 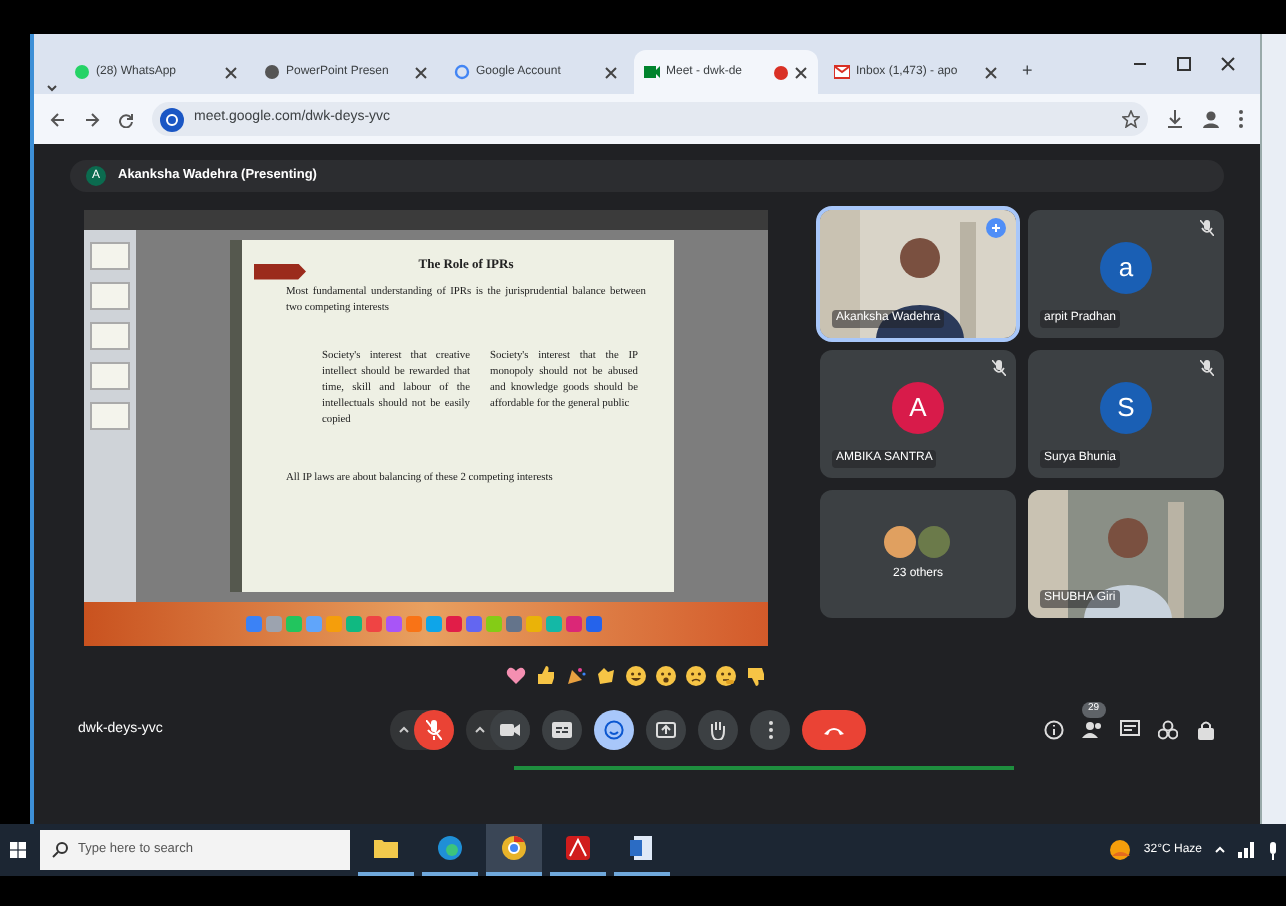 I want to click on camera-icon, so click(x=510, y=730).